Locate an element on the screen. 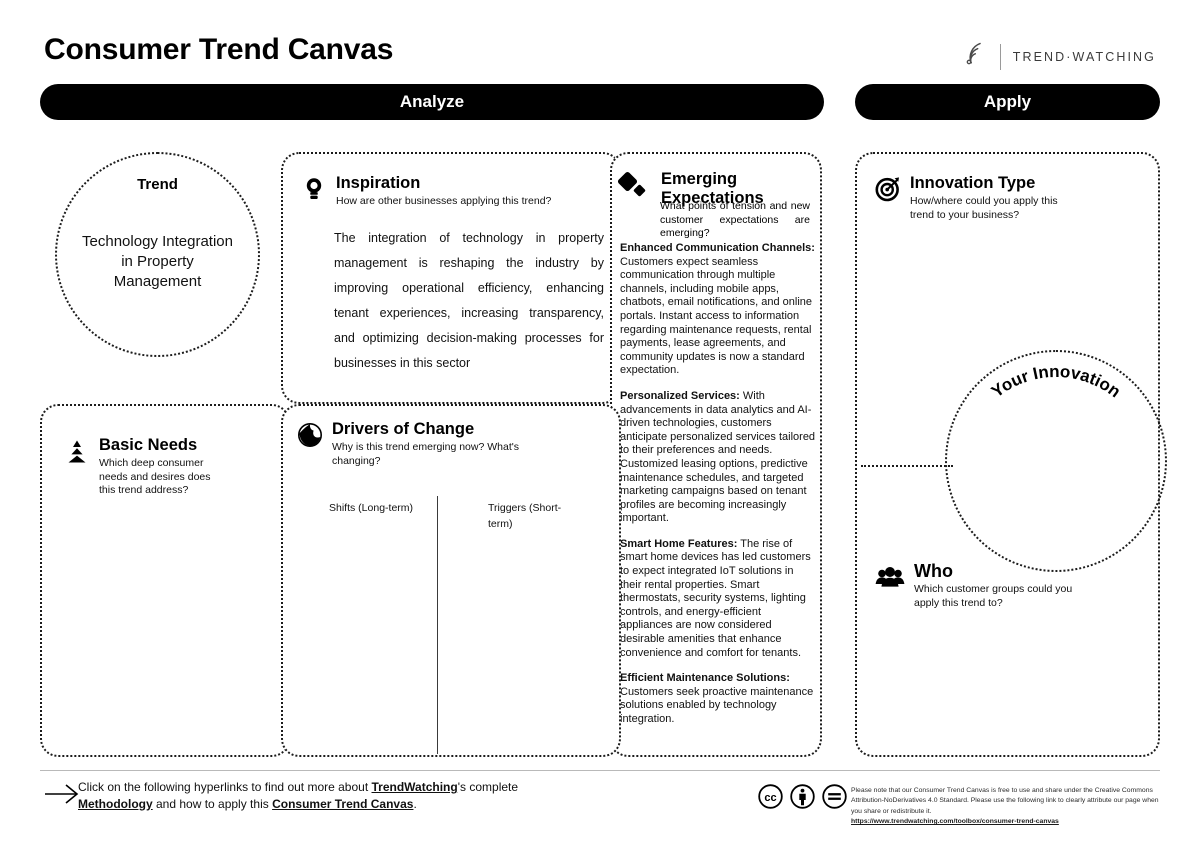 The height and width of the screenshot is (848, 1200). nd-noderivatives-icon is located at coordinates (834, 799).